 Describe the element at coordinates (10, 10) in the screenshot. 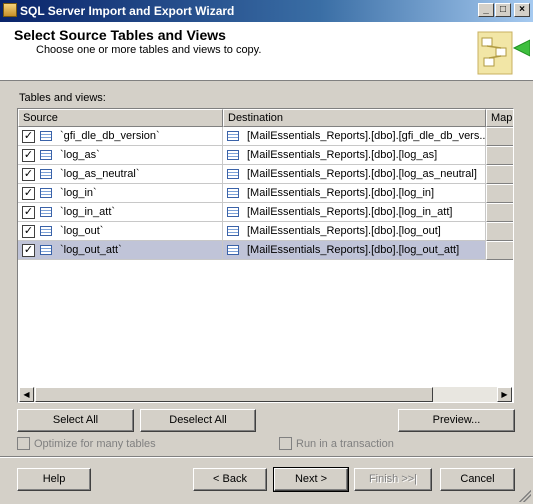

I see `wizard-app-icon` at that location.